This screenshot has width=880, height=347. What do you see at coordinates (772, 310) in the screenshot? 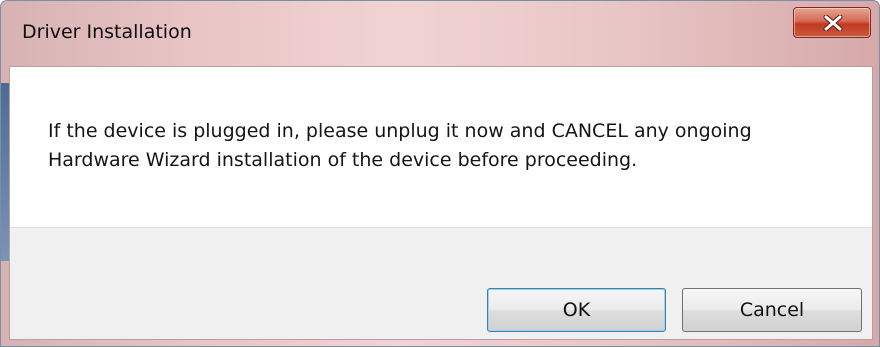
I see `cancel-button: Cancel` at bounding box center [772, 310].